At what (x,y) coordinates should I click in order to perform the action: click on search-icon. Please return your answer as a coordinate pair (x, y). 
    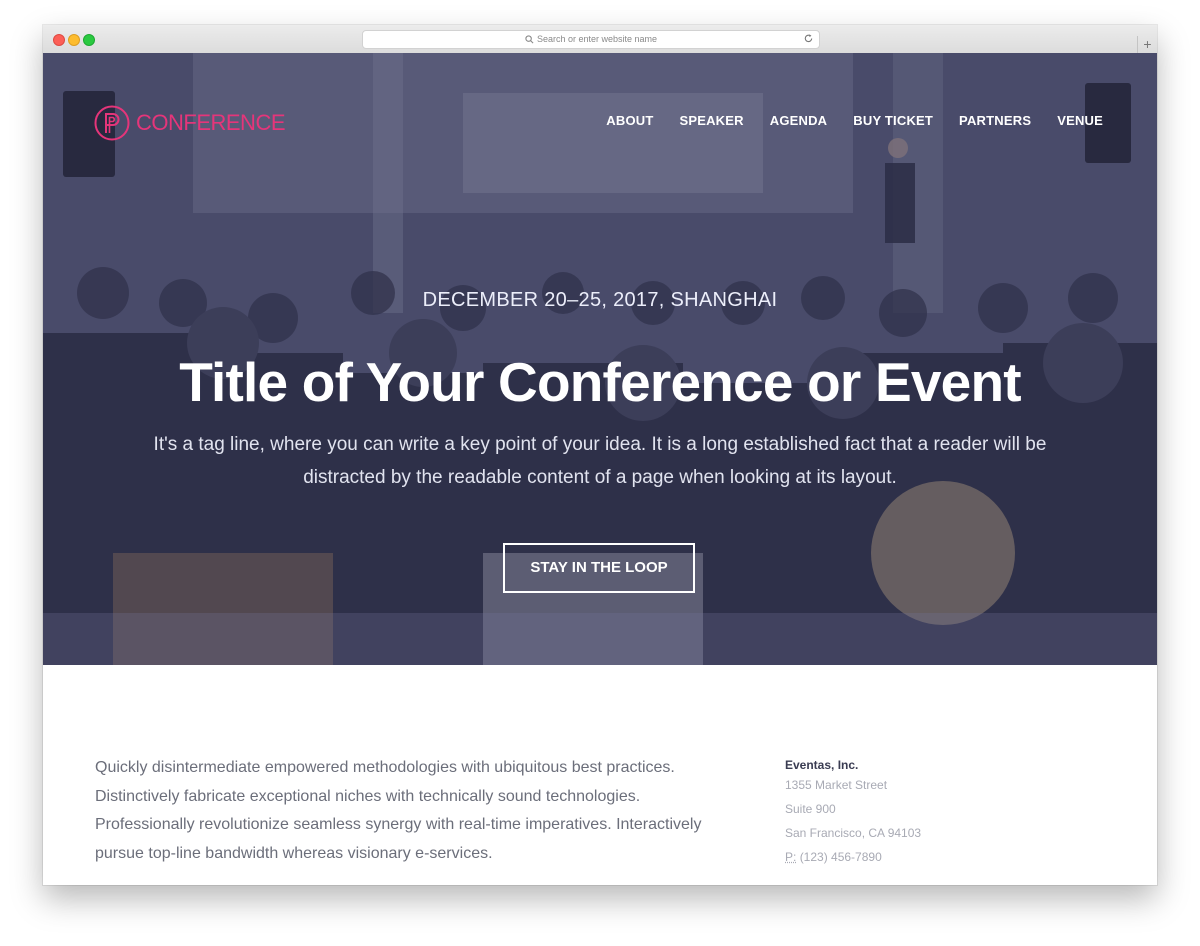
    Looking at the image, I should click on (529, 39).